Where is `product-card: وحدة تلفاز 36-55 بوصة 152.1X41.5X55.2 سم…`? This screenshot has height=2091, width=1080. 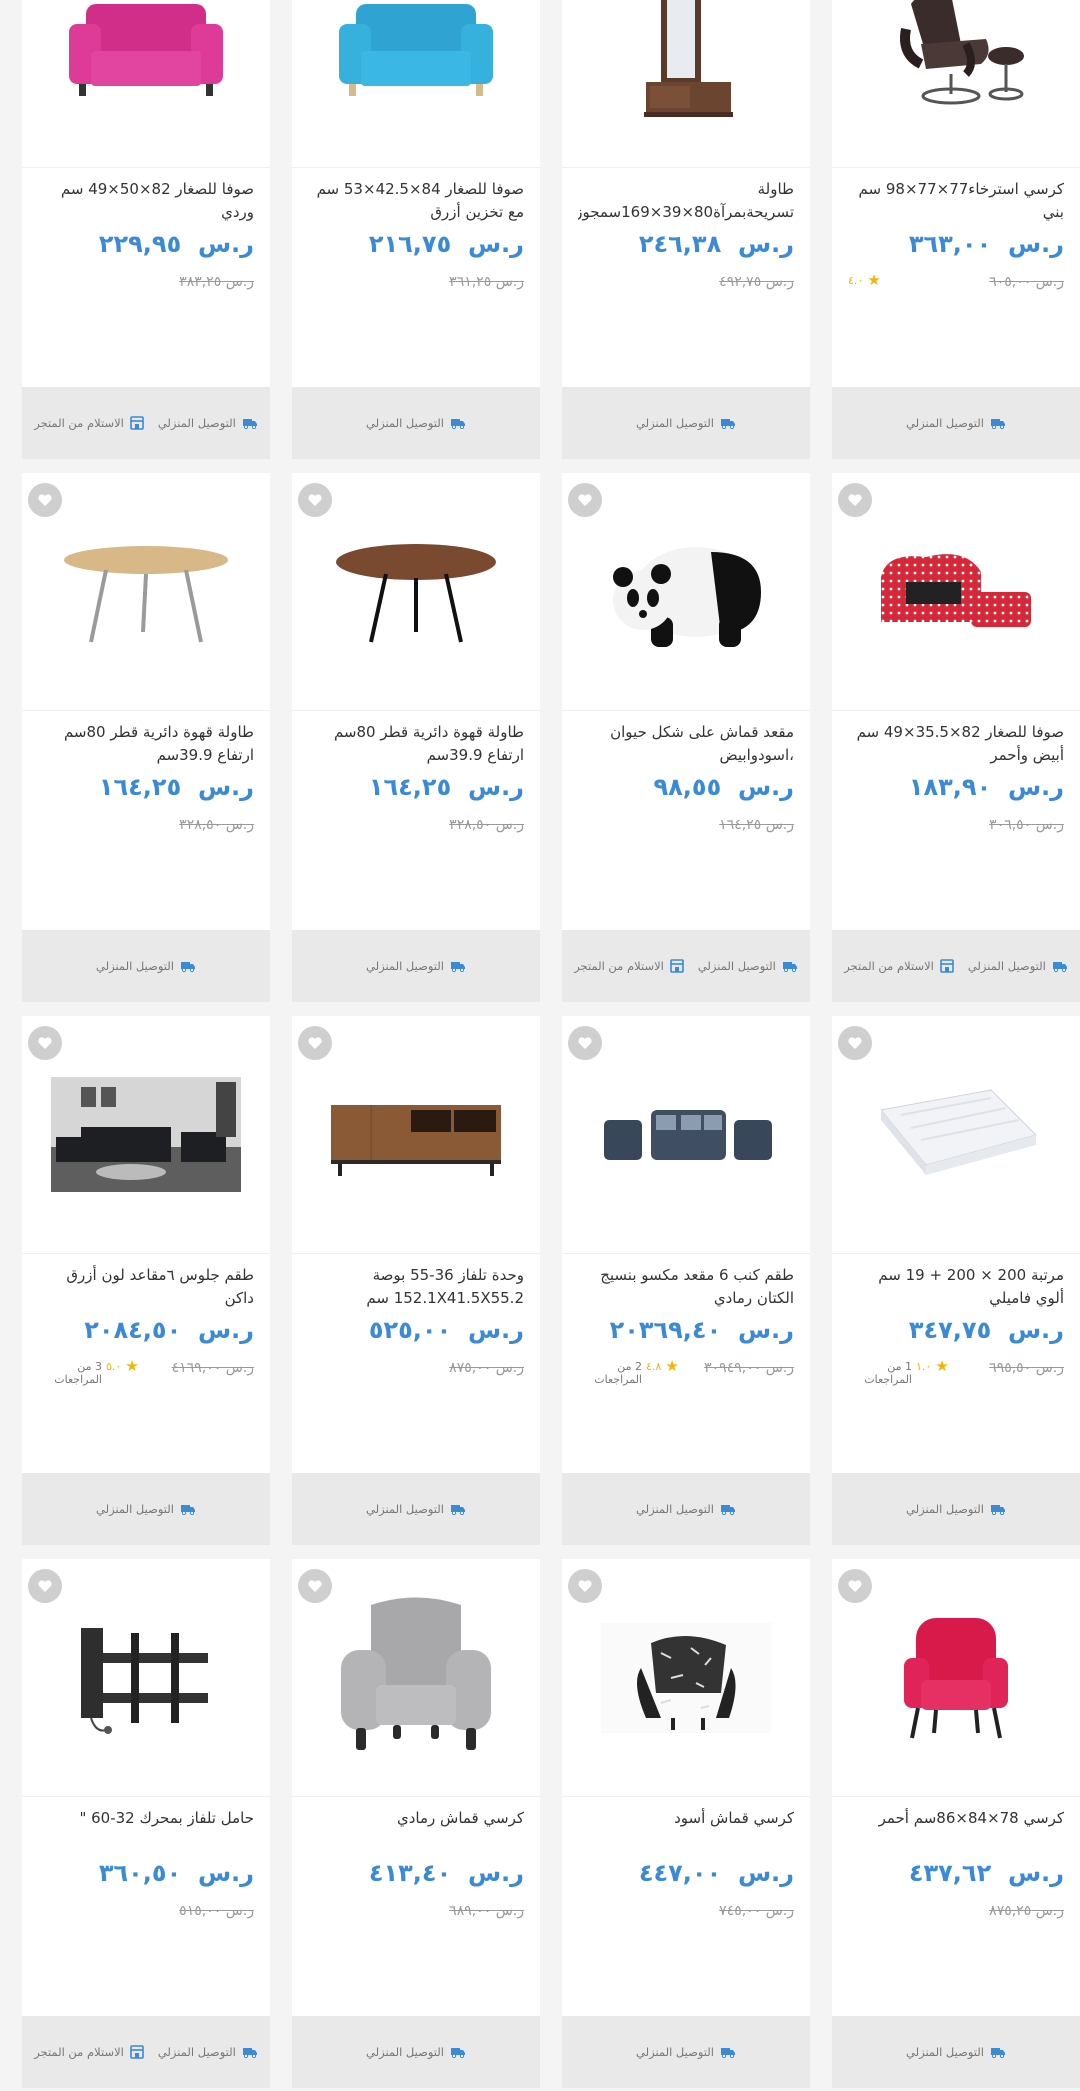
product-card: وحدة تلفاز 36-55 بوصة 152.1X41.5X55.2 سم… is located at coordinates (416, 1280).